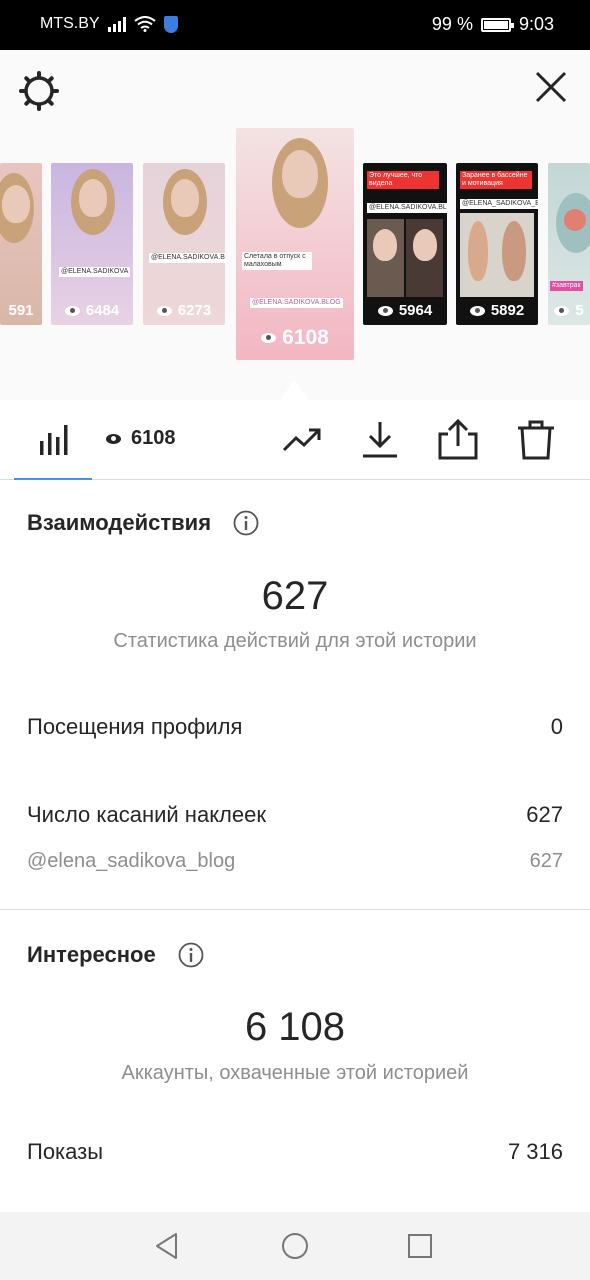  I want to click on story-views: 5, so click(569, 310).